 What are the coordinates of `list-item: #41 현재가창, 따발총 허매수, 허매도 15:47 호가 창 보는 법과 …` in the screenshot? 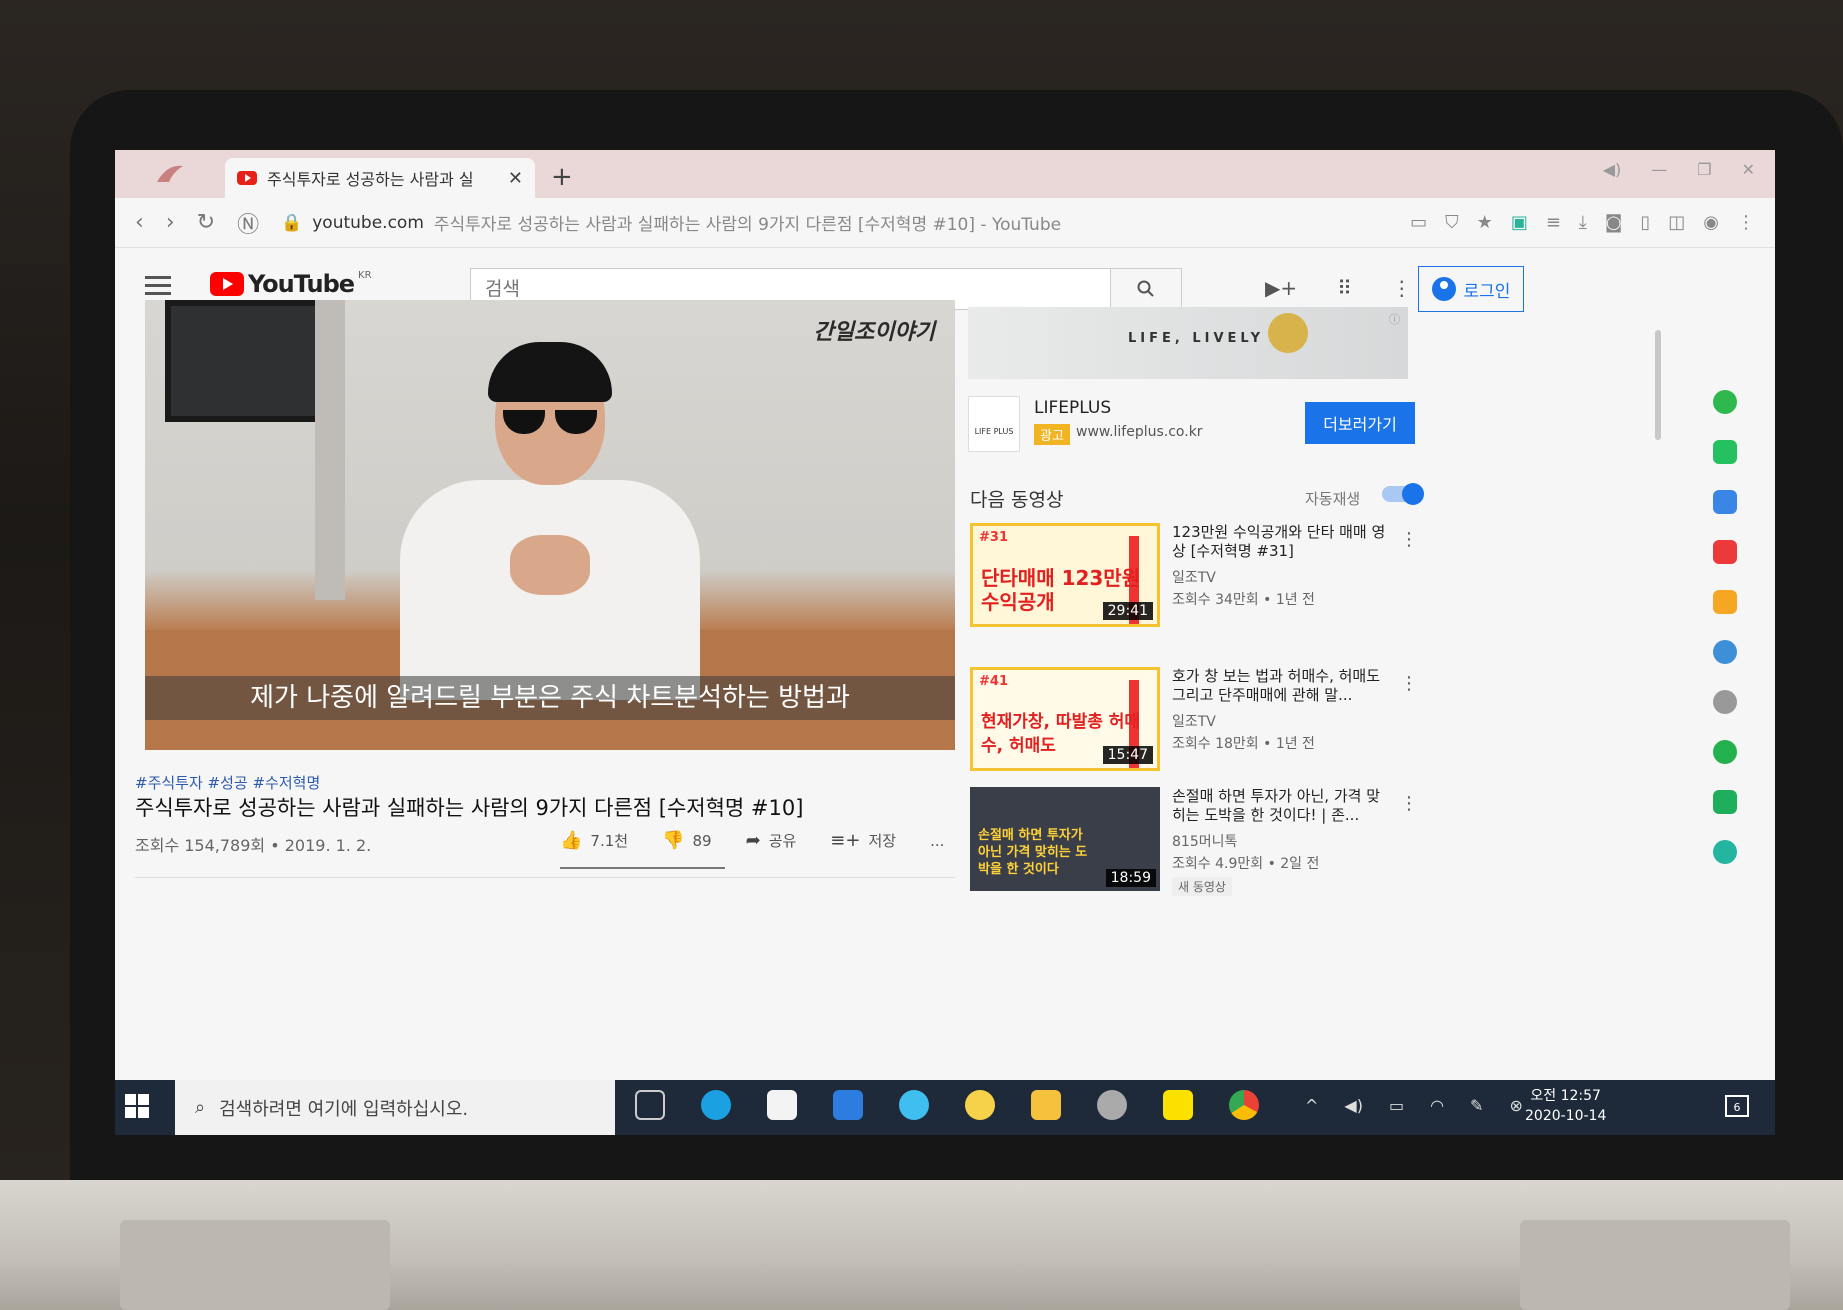 It's located at (1194, 722).